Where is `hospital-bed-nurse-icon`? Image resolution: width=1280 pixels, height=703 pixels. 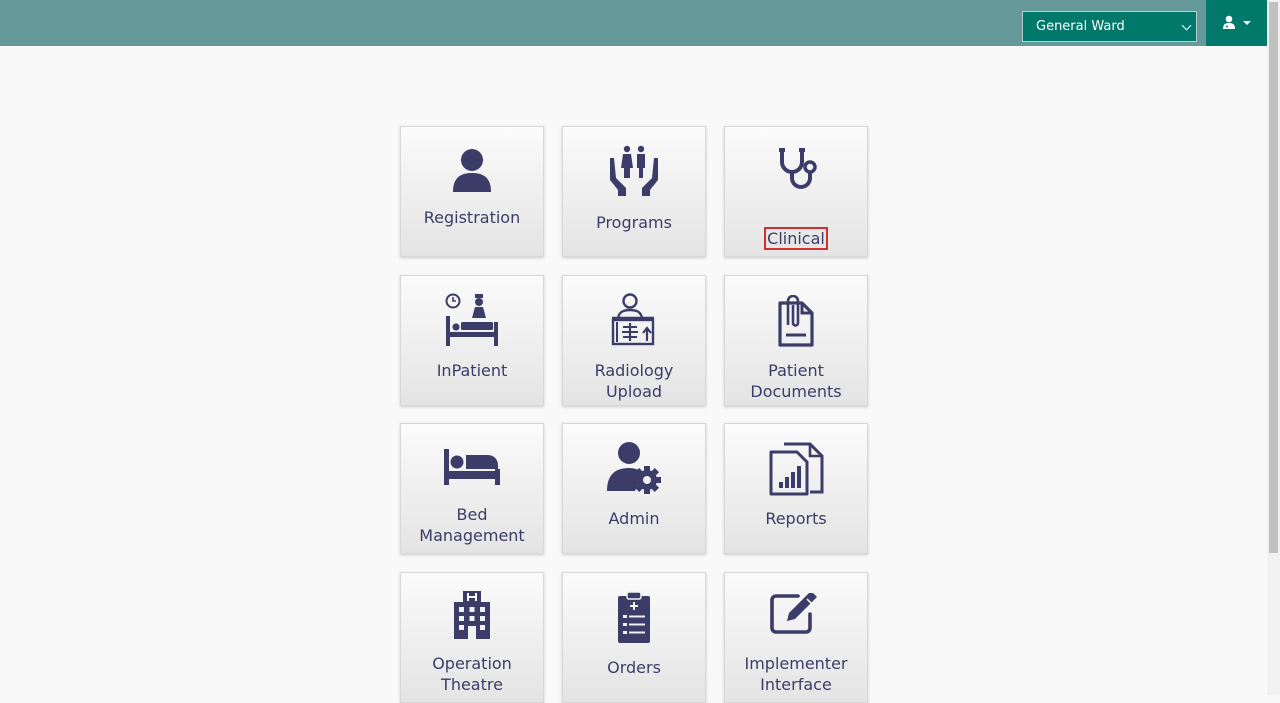
hospital-bed-nurse-icon is located at coordinates (471, 319).